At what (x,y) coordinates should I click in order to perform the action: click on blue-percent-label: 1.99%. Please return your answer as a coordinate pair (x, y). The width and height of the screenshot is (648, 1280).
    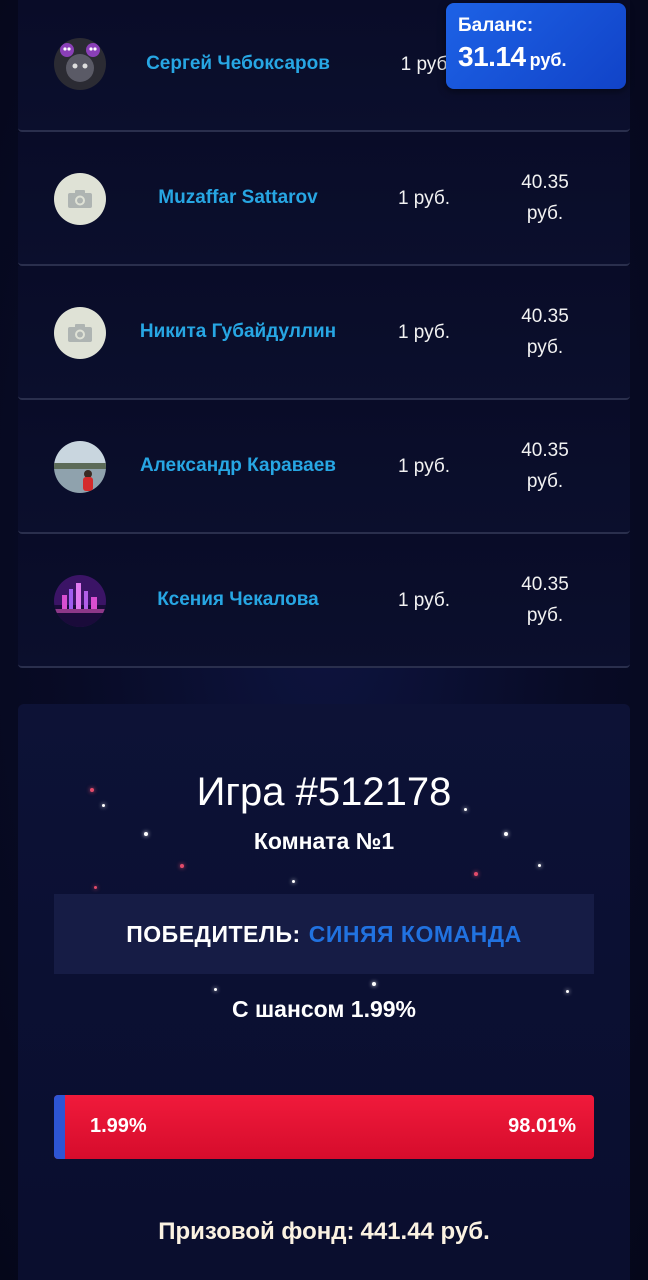
    Looking at the image, I should click on (118, 1126).